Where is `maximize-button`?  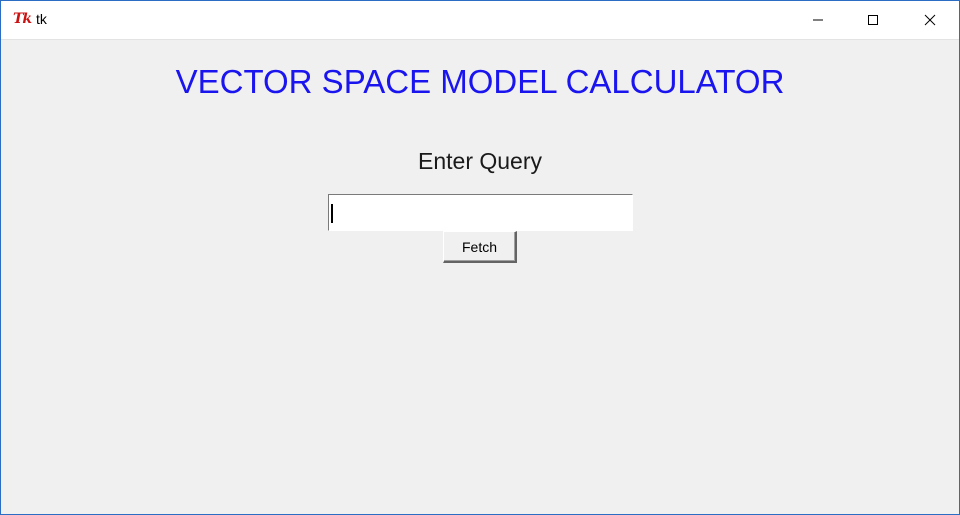
maximize-button is located at coordinates (873, 20).